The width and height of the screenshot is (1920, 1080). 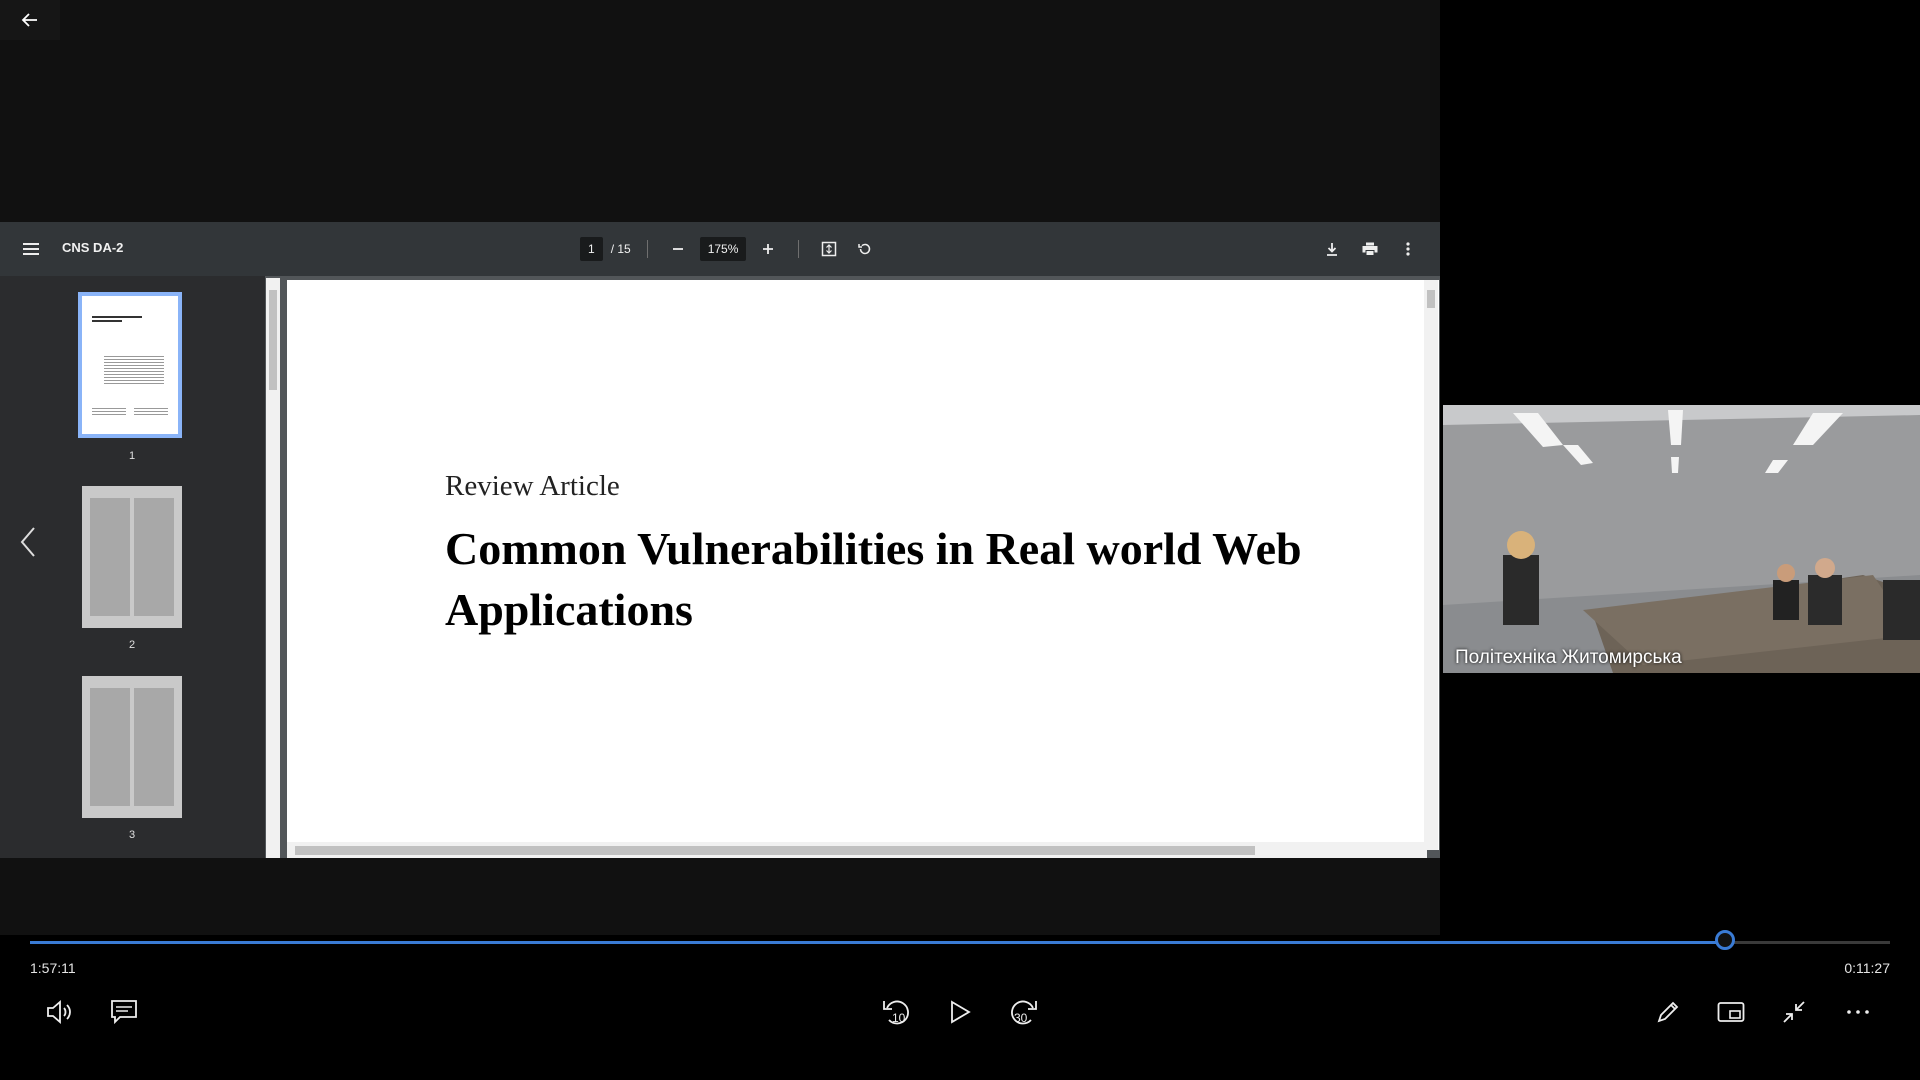 I want to click on svg-text: 10, so click(x=899, y=1018).